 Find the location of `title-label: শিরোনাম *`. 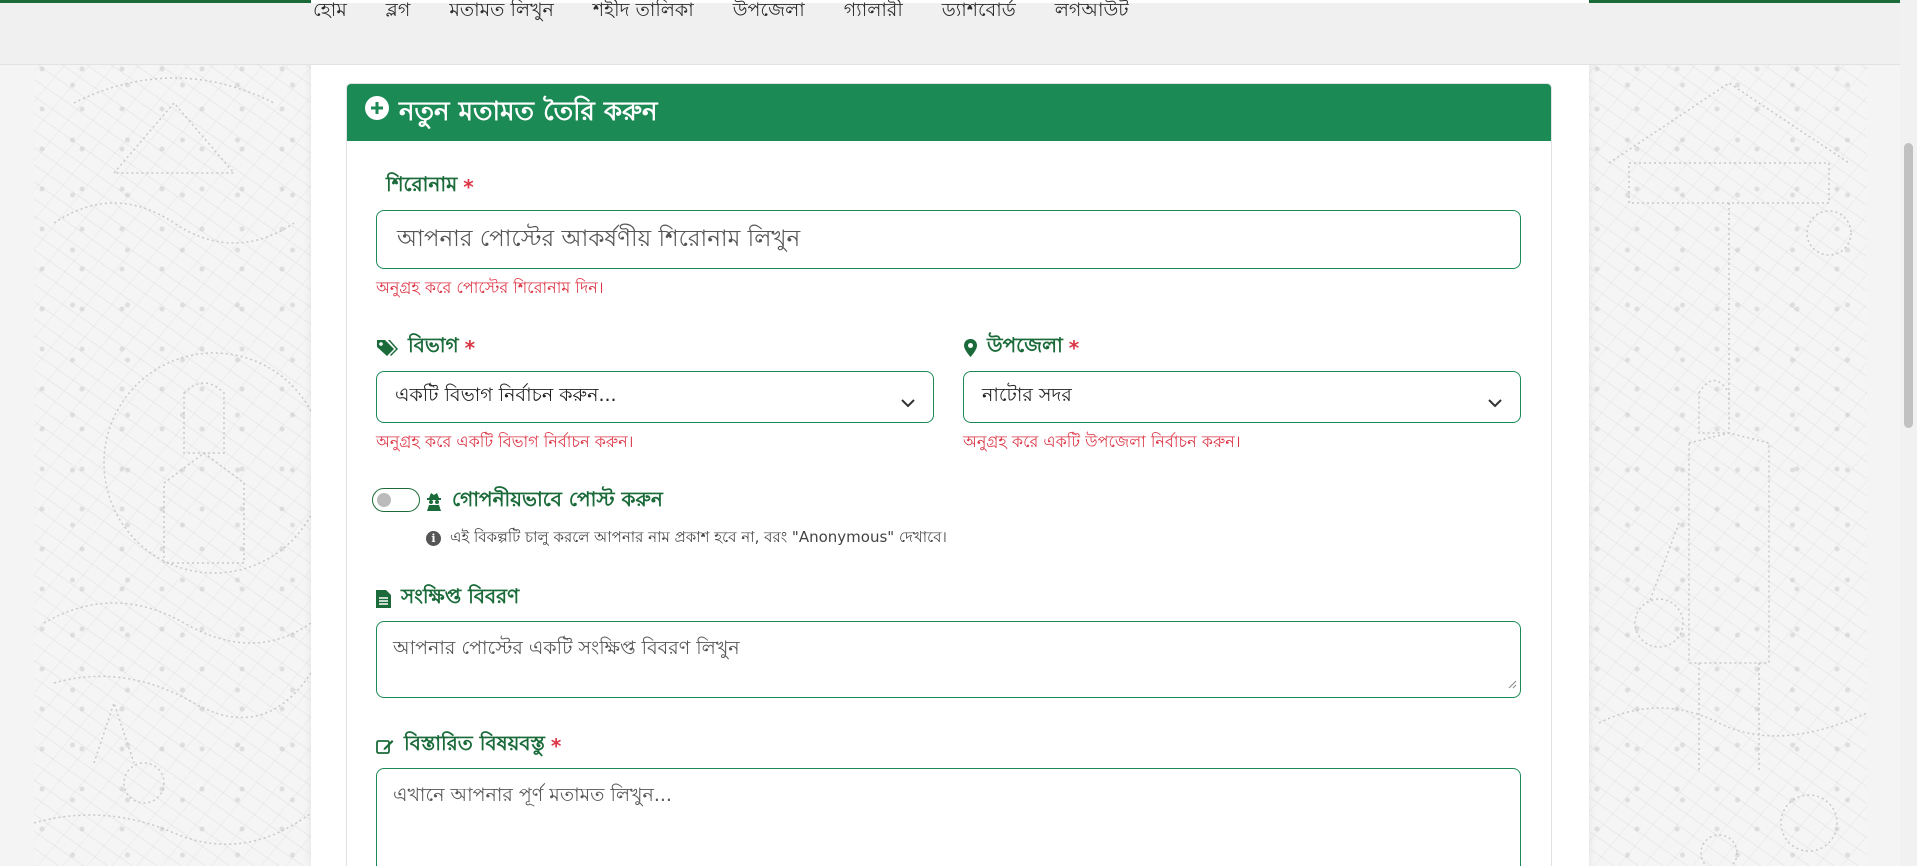

title-label: শিরোনাম * is located at coordinates (430, 186).